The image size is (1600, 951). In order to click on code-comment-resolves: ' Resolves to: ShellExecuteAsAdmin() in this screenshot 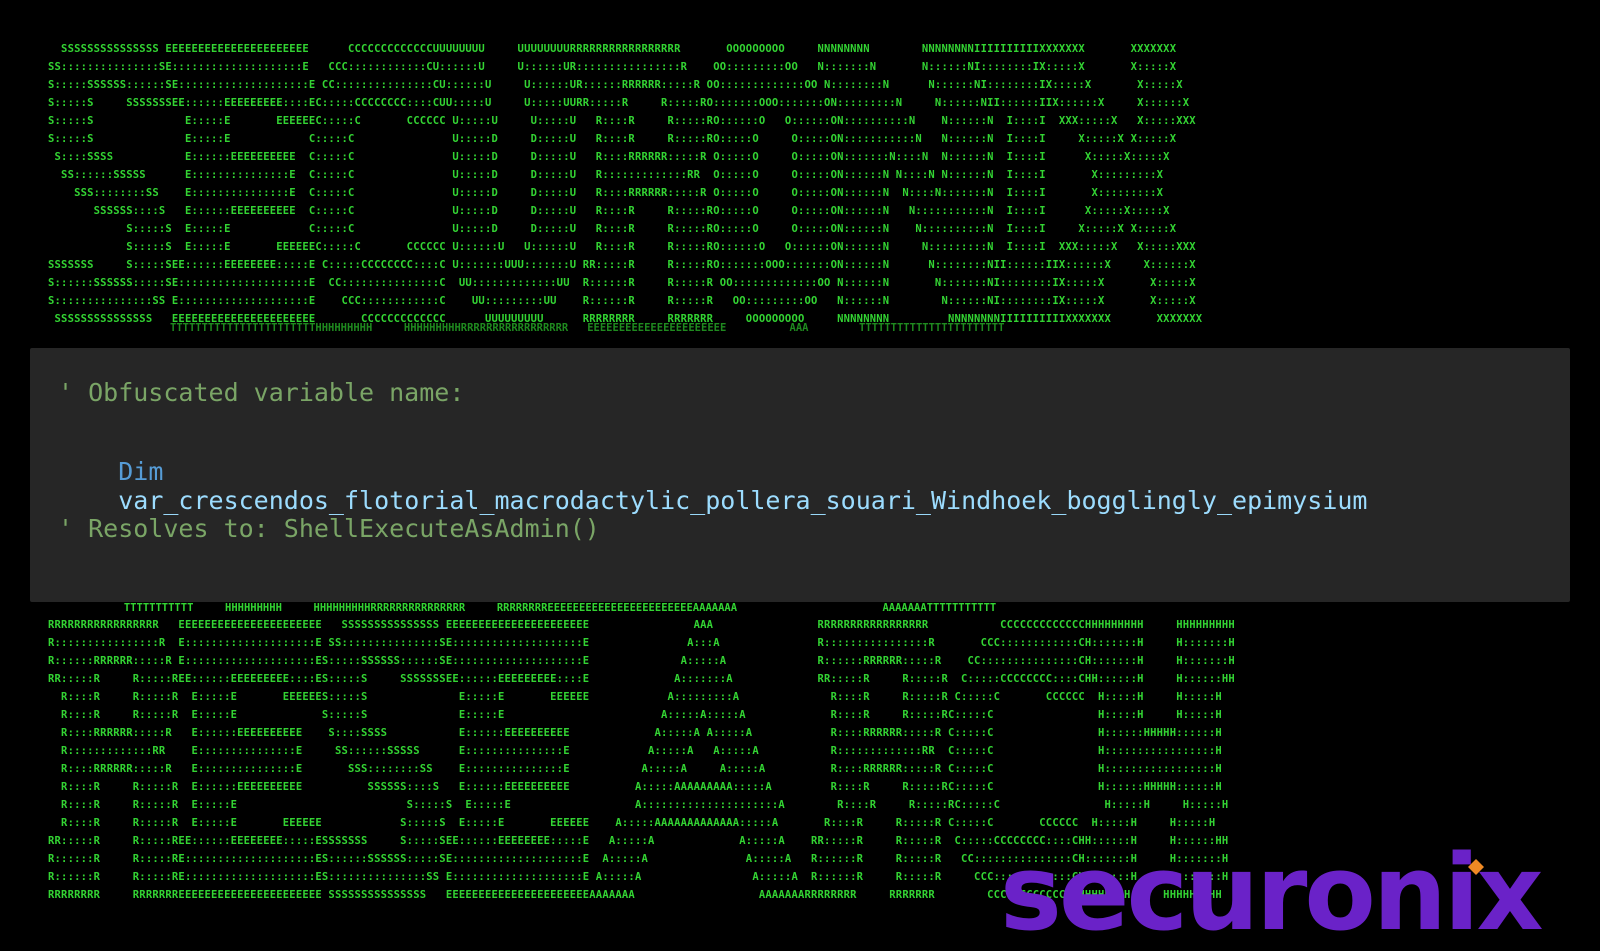, I will do `click(329, 528)`.